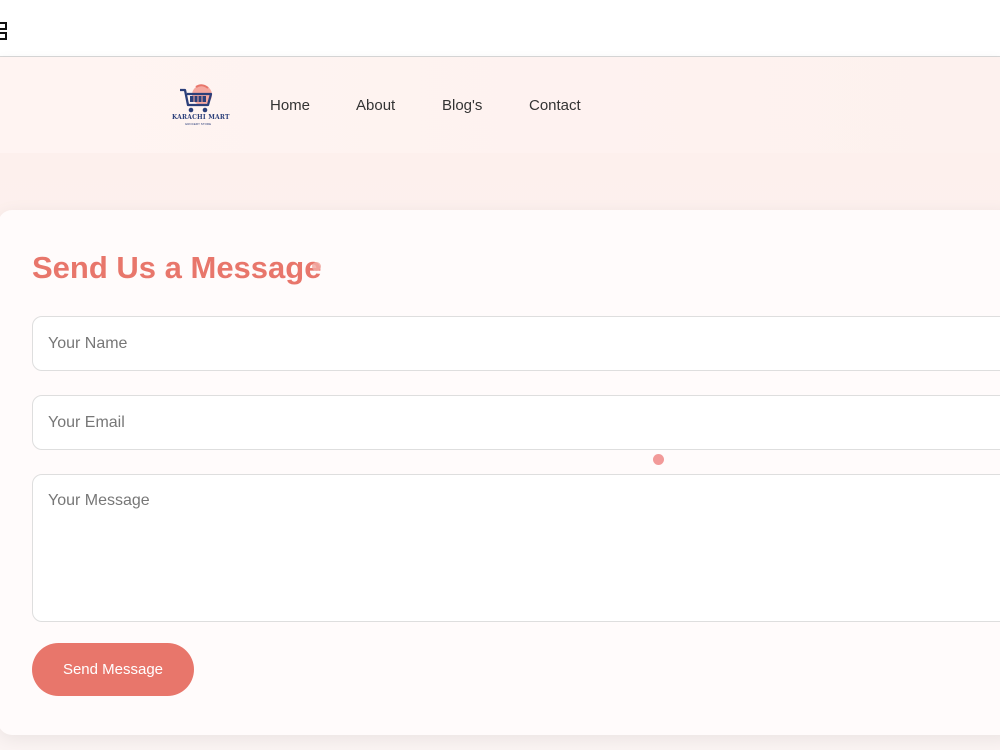 The width and height of the screenshot is (1000, 750). What do you see at coordinates (196, 98) in the screenshot?
I see `shopping-cart-logo-icon` at bounding box center [196, 98].